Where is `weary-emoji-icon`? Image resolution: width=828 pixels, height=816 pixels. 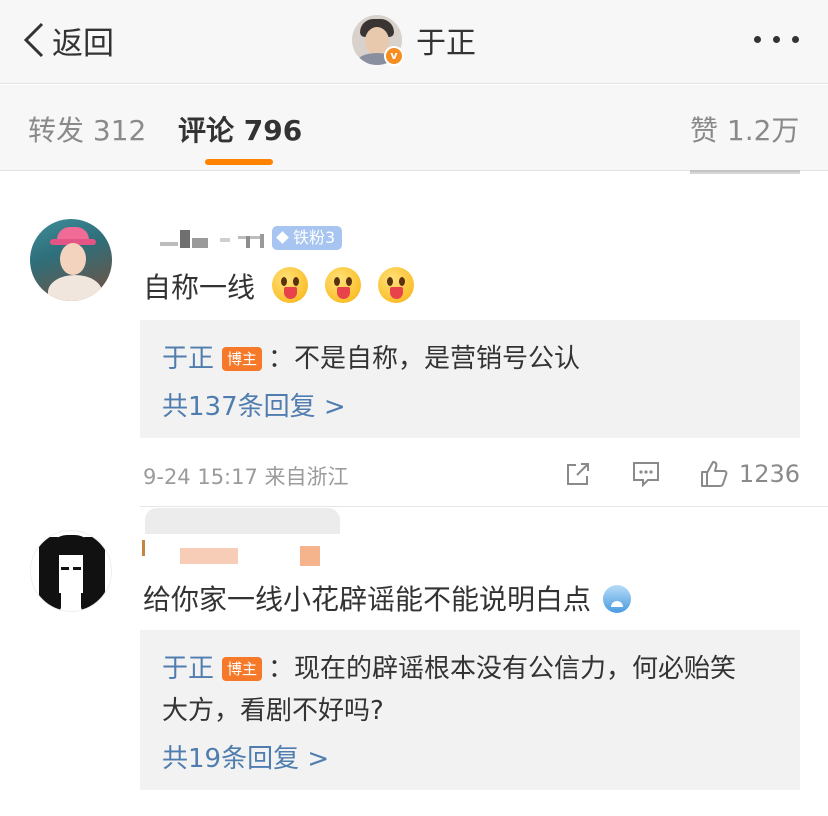 weary-emoji-icon is located at coordinates (617, 597).